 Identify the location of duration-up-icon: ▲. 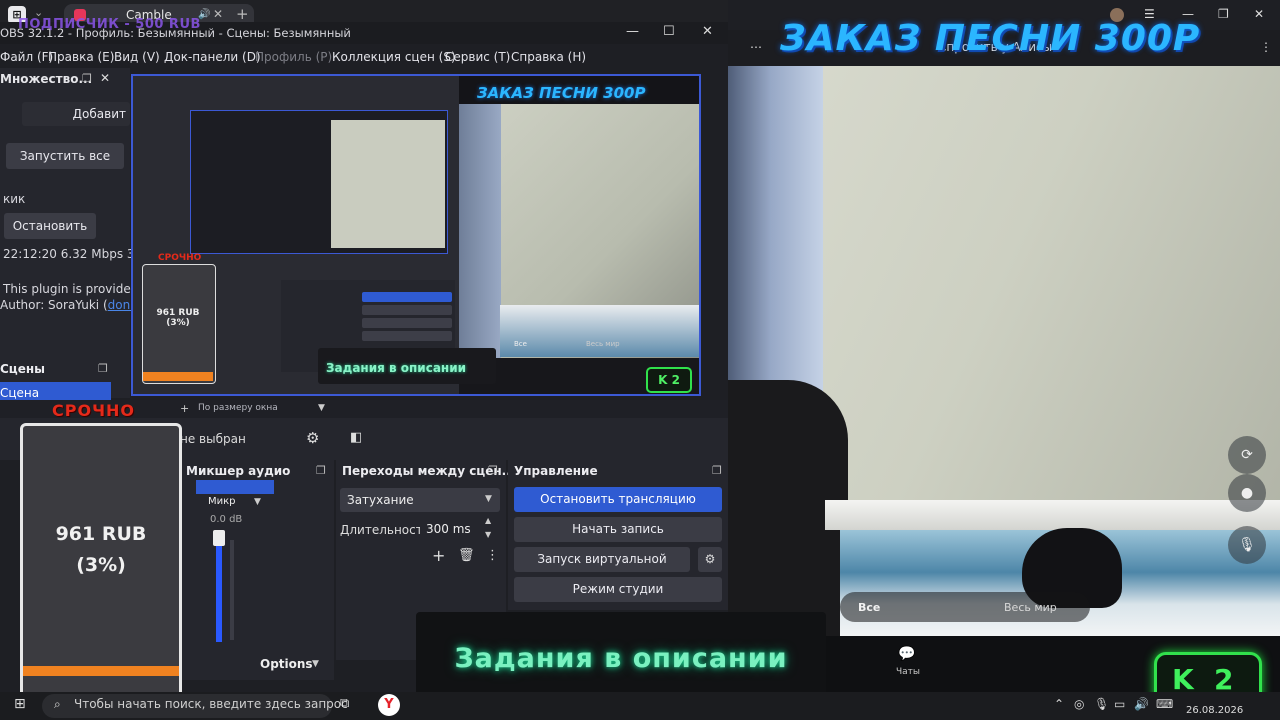
(488, 520).